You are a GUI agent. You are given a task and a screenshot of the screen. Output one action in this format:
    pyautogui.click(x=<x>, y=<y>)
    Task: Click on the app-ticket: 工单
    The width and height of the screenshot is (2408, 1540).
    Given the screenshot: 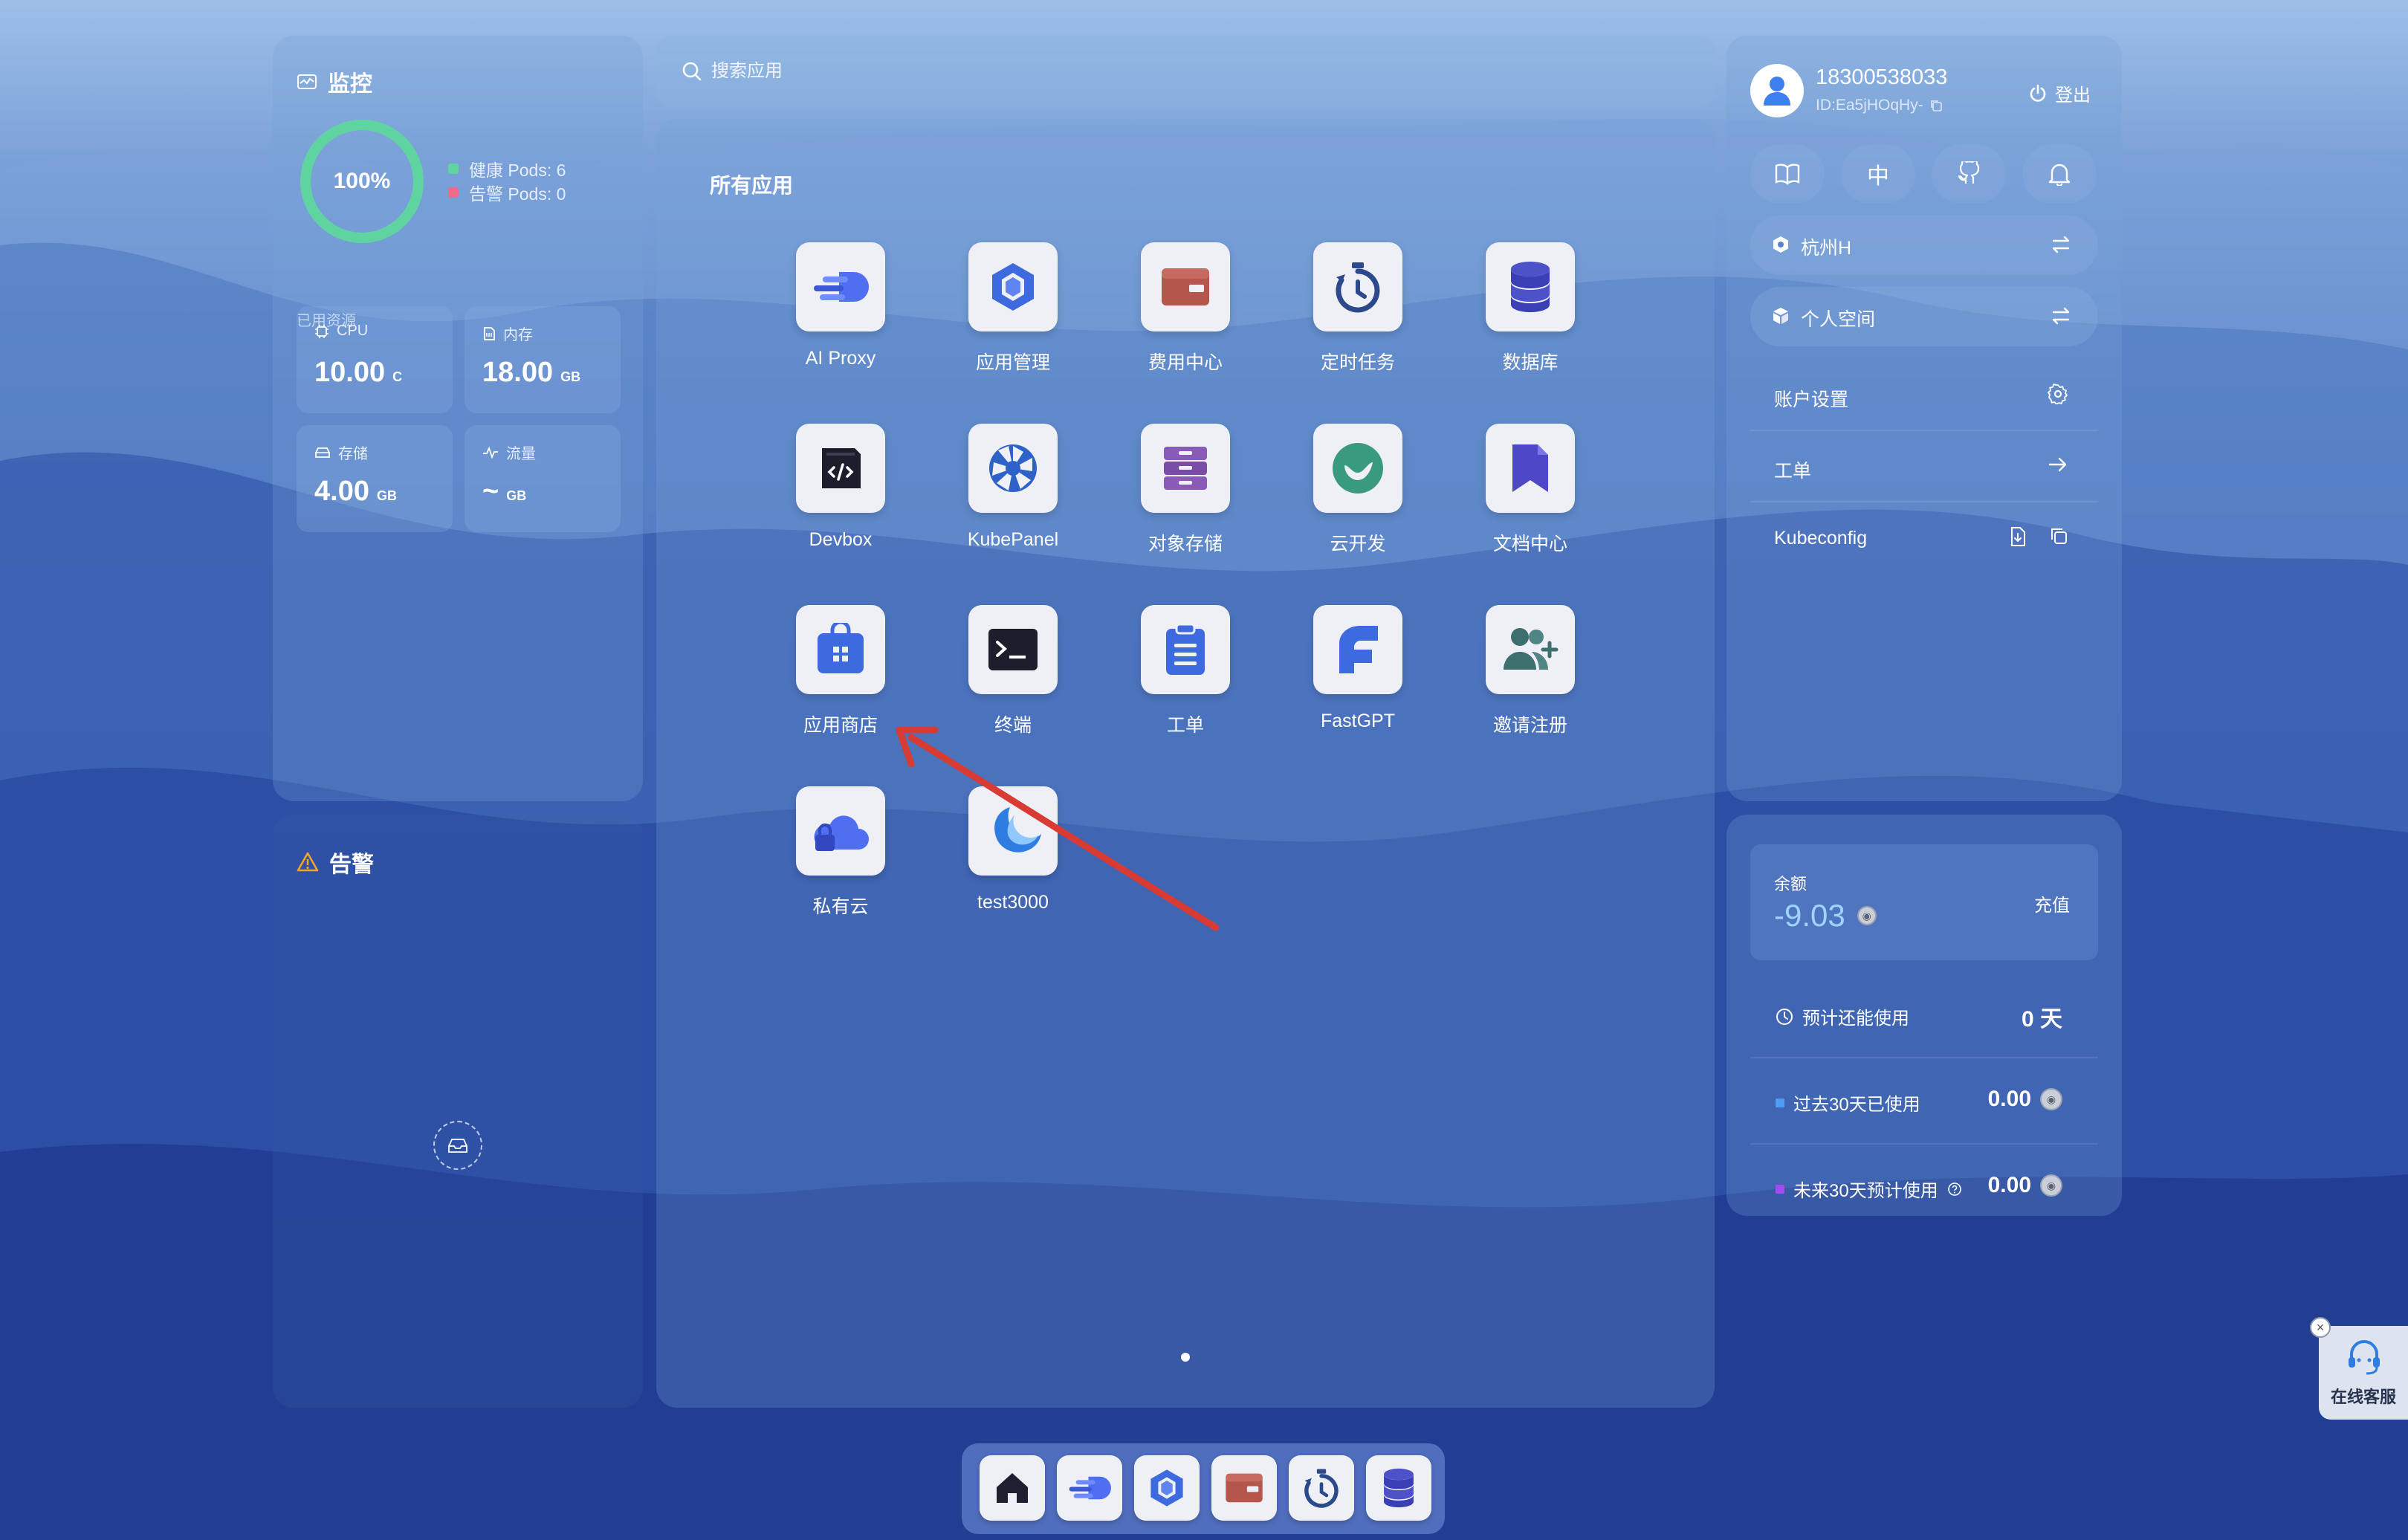 What is the action you would take?
    pyautogui.click(x=1186, y=687)
    